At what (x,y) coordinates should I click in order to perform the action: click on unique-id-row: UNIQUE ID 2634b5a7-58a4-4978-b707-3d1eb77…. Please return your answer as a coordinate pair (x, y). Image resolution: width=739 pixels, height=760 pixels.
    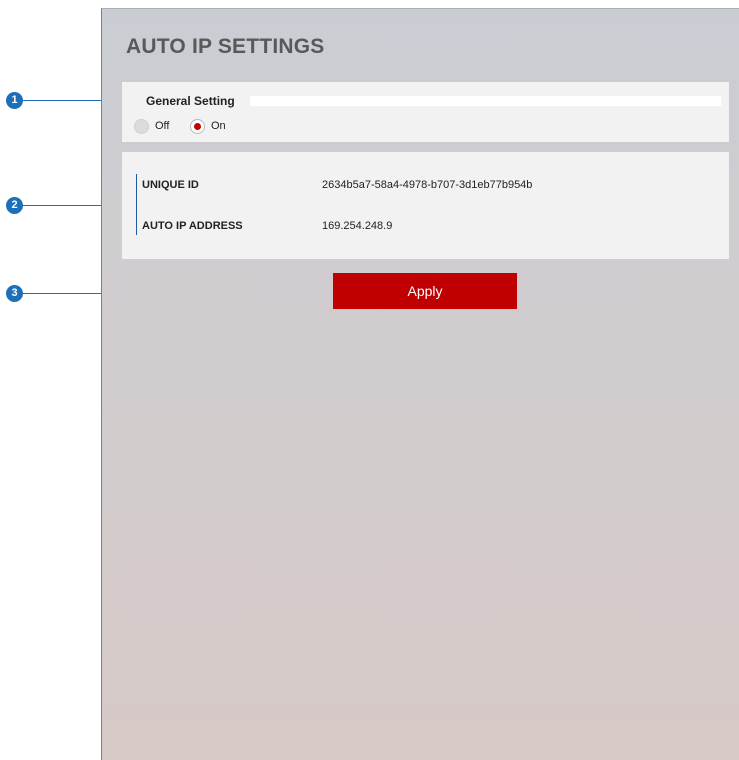
    Looking at the image, I should click on (337, 185).